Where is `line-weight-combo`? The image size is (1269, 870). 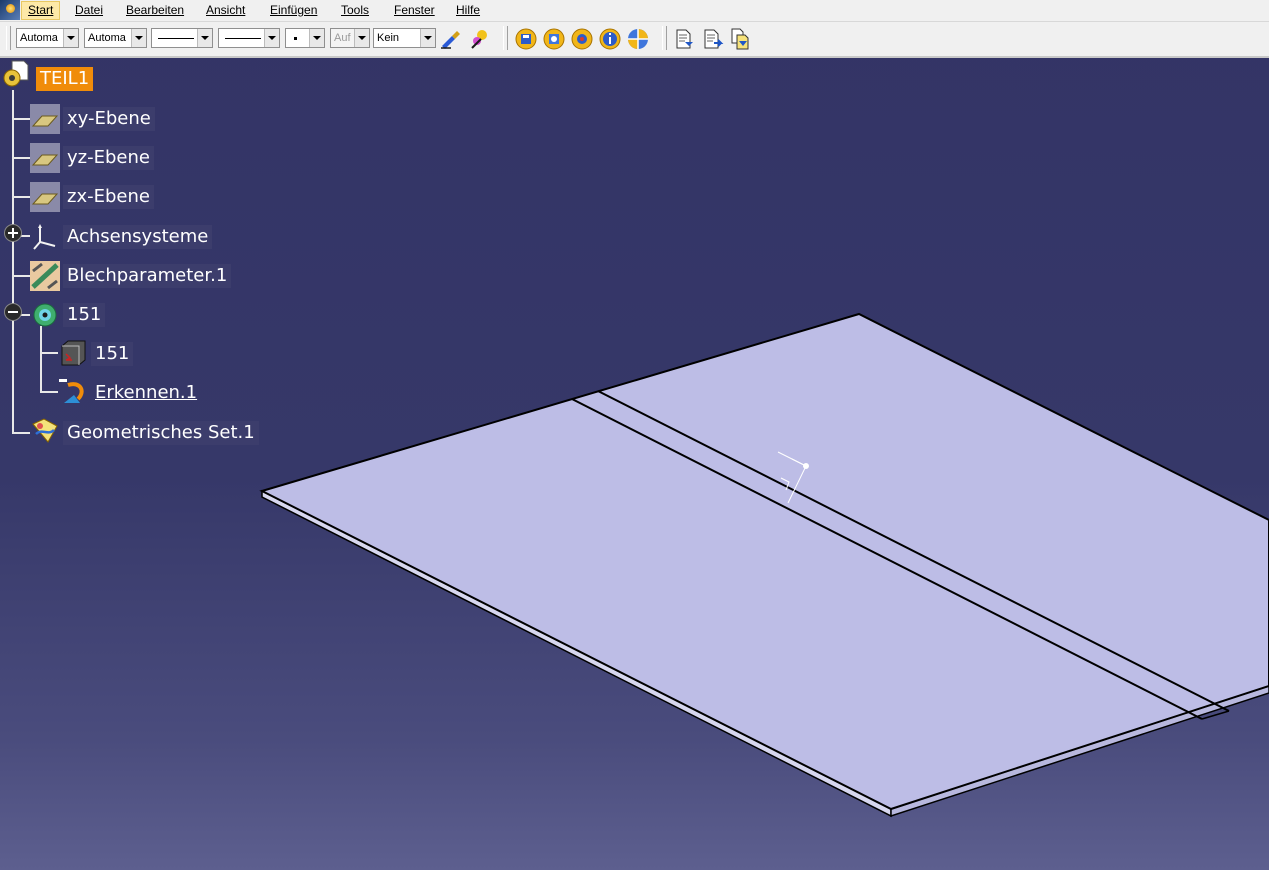 line-weight-combo is located at coordinates (249, 38).